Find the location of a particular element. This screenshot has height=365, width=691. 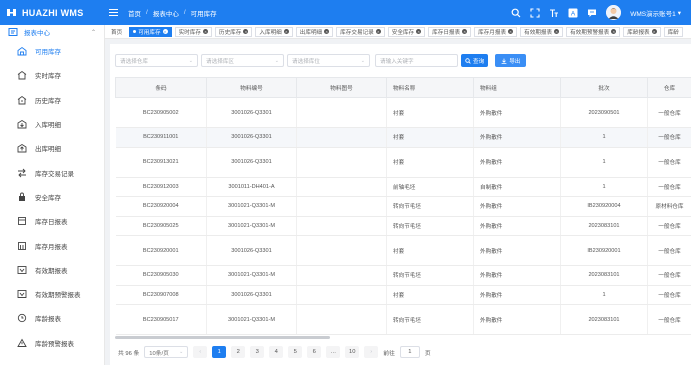

column-header-batch: 批次 is located at coordinates (604, 87).